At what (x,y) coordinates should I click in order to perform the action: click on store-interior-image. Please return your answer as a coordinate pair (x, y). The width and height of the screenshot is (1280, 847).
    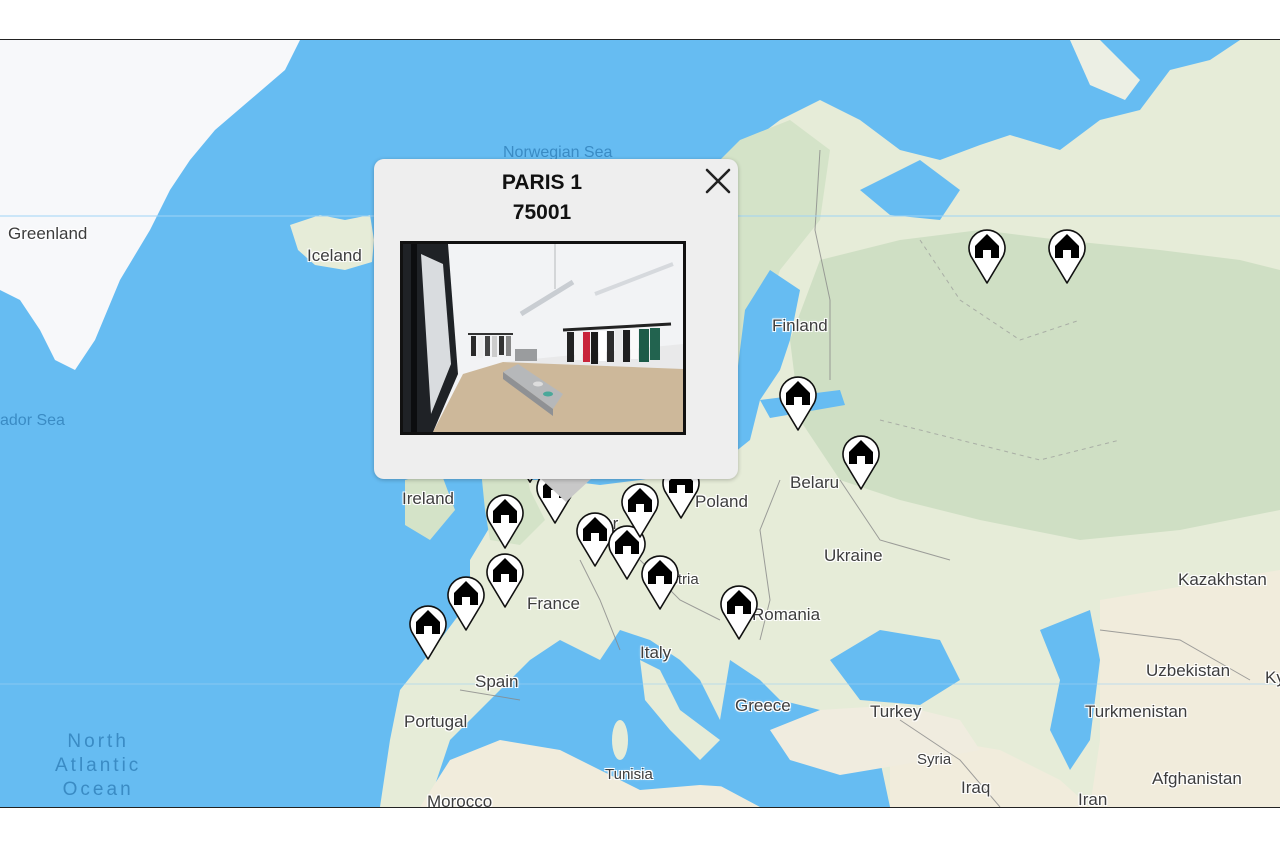
    Looking at the image, I should click on (543, 338).